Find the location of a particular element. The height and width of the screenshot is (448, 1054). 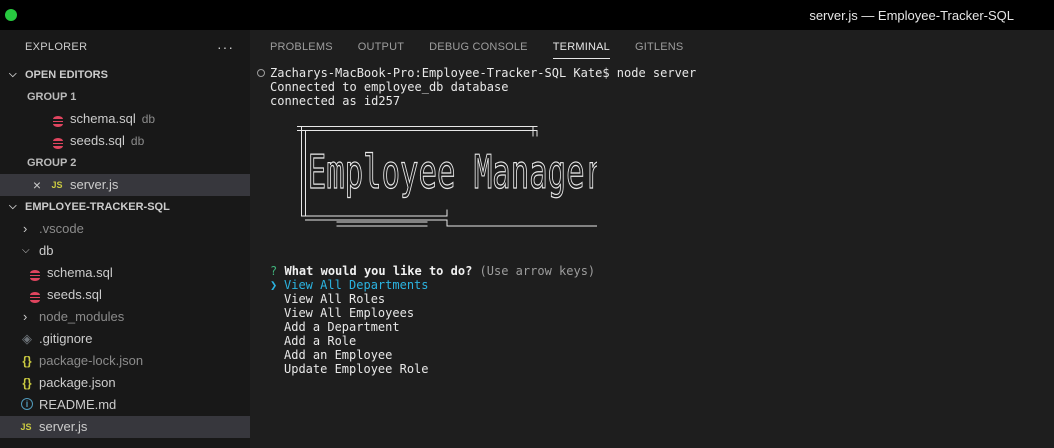

title-bar: server.js — Employee-Tracker-SQL is located at coordinates (527, 15).